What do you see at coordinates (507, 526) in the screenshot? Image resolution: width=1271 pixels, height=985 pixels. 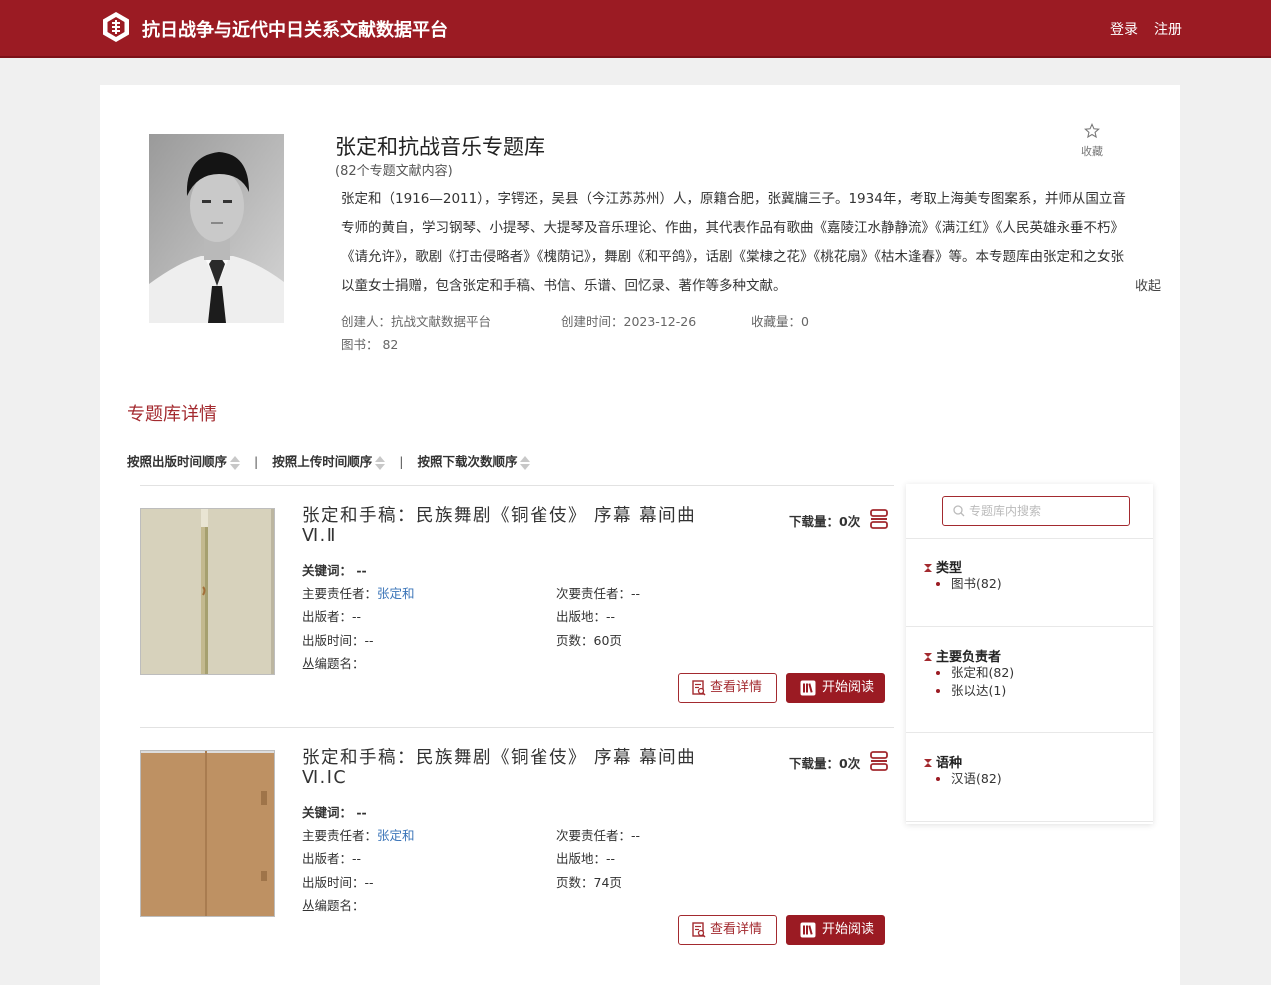 I see `item-title: 张定和手稿：民族舞剧《铜雀伎》 序幕 幕间曲 Ⅵ.Ⅱ` at bounding box center [507, 526].